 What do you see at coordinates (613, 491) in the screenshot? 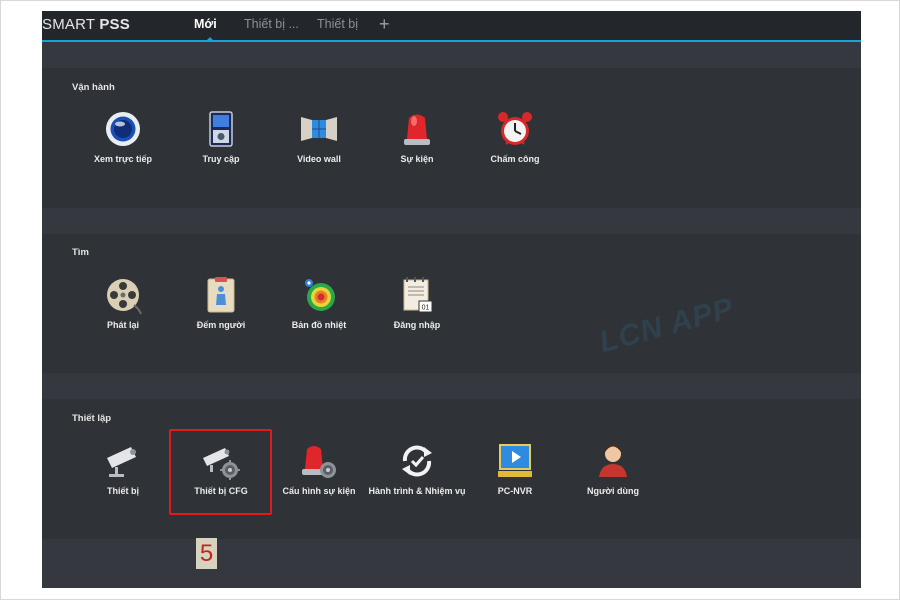
I see `menu-item-label: Người dùng` at bounding box center [613, 491].